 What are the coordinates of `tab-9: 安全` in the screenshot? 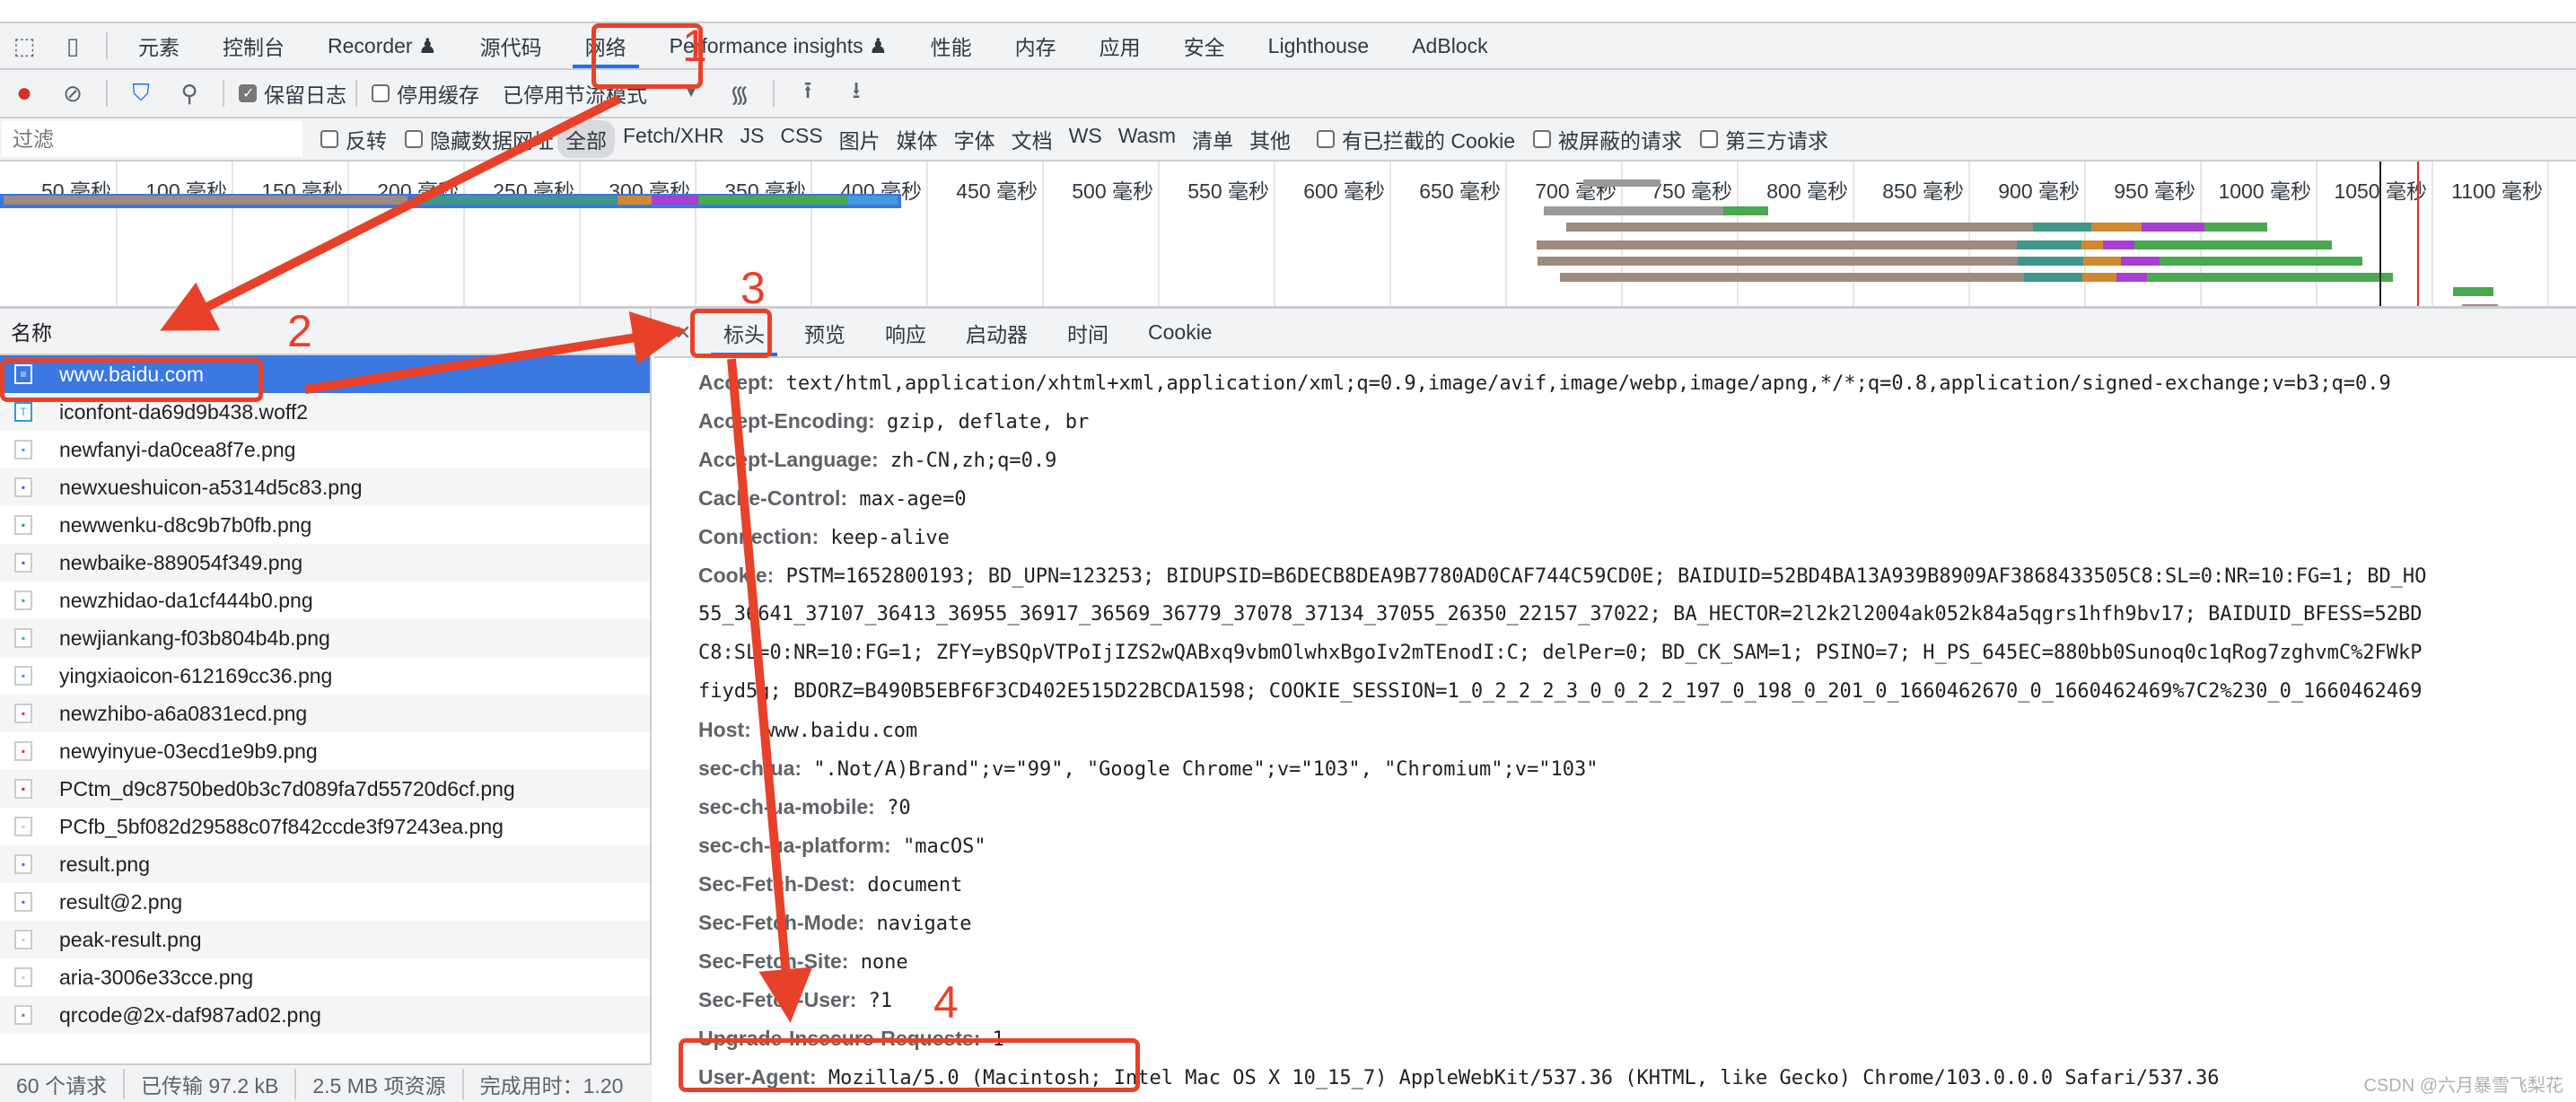 It's located at (1204, 45).